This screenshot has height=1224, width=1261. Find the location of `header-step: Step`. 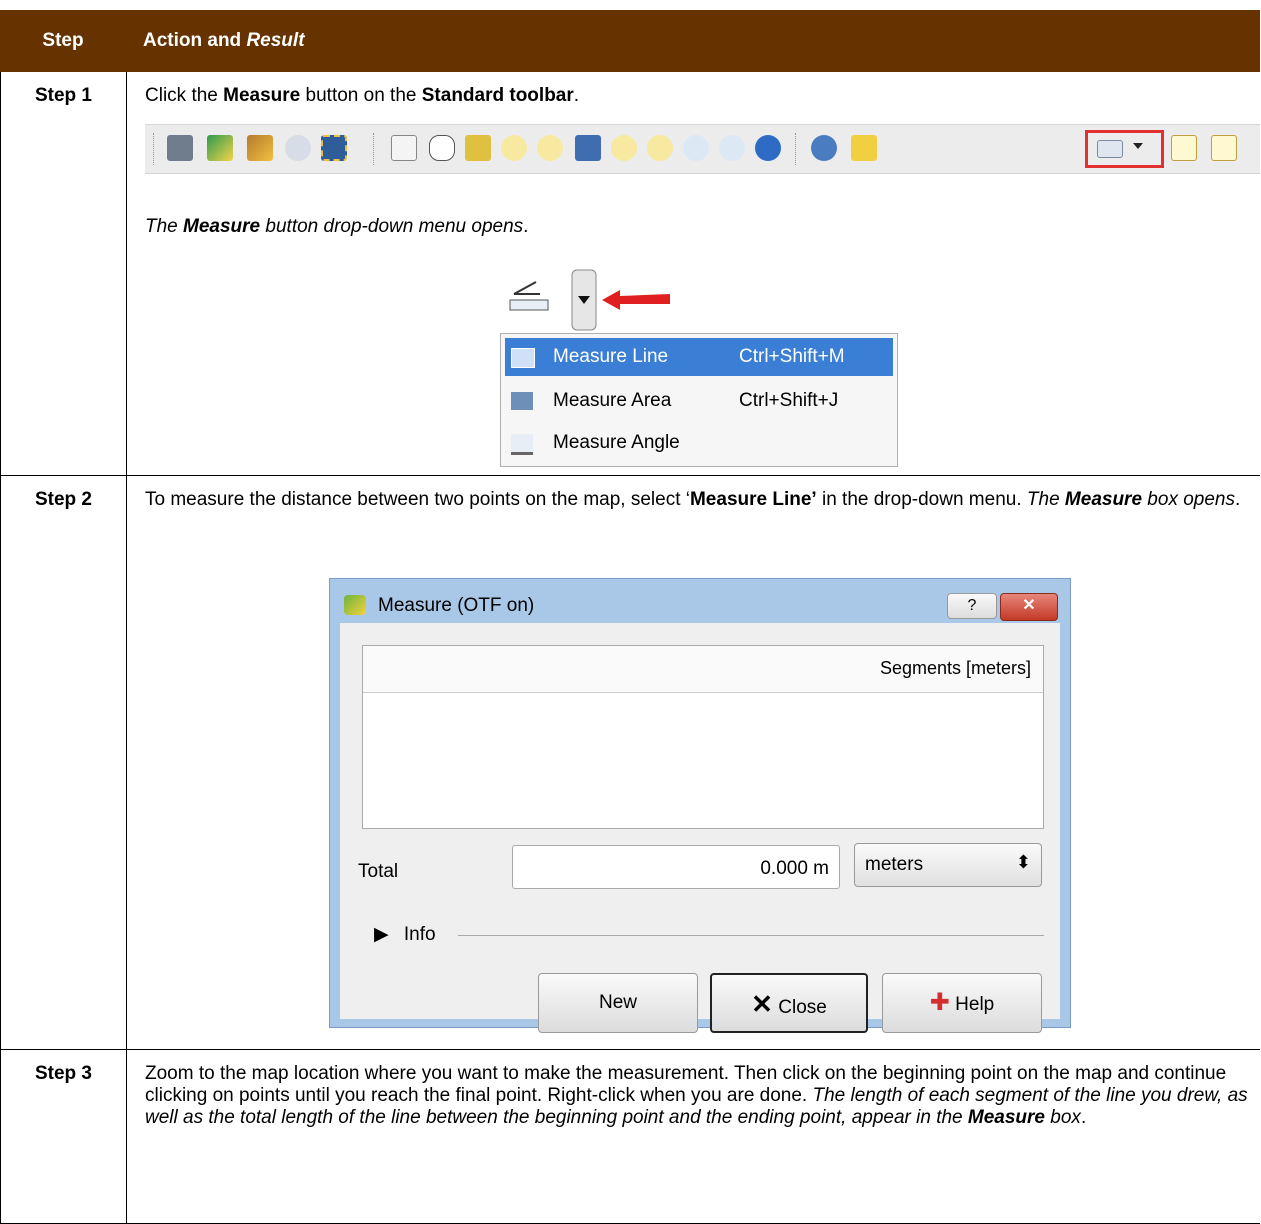

header-step: Step is located at coordinates (63, 40).